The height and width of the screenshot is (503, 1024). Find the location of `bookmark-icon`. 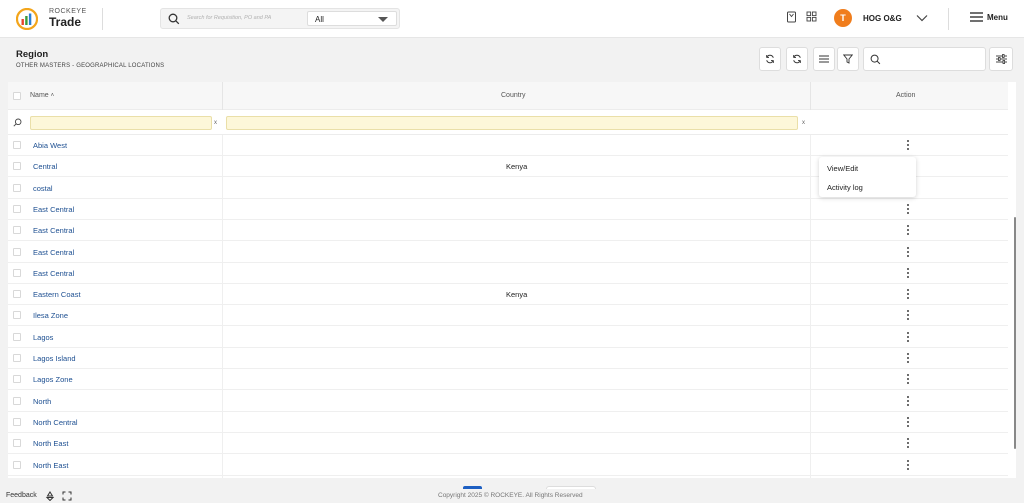

bookmark-icon is located at coordinates (791, 17).